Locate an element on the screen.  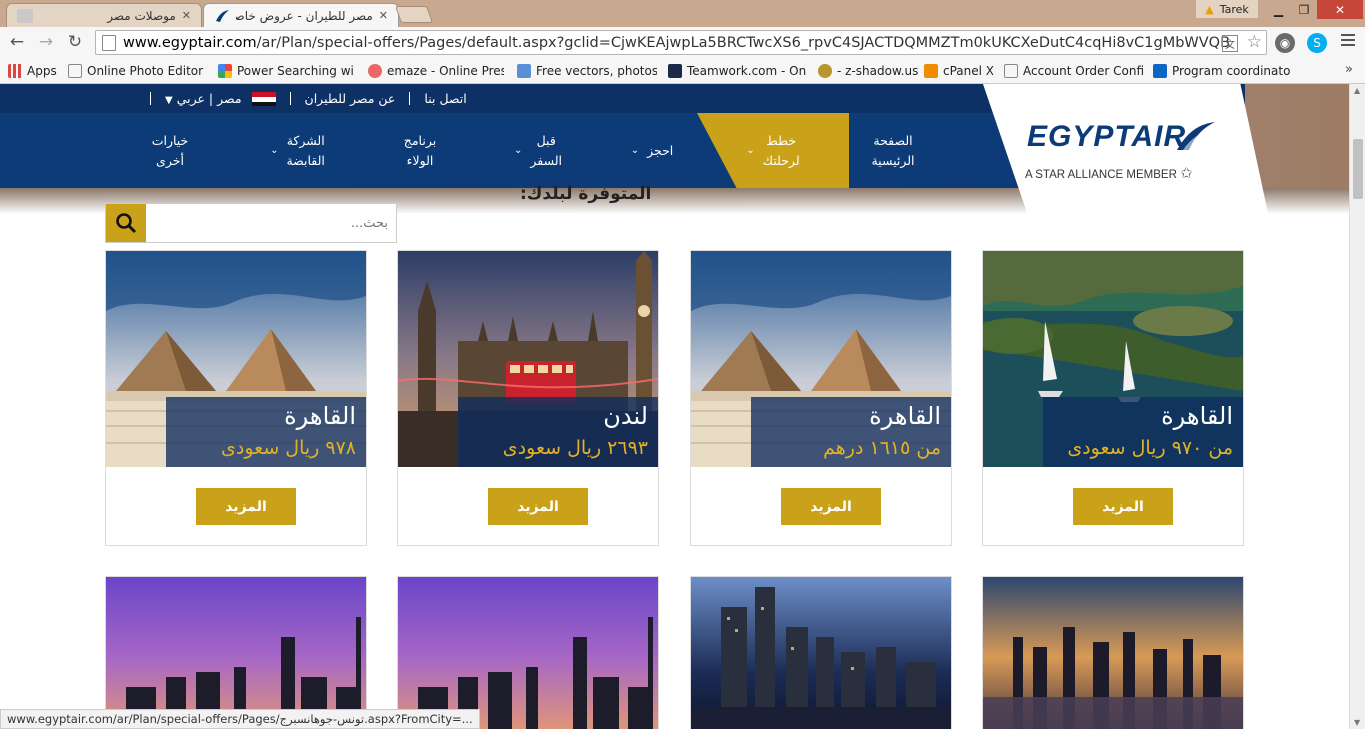
scroll-up-arrow-icon: ▲ is located at coordinates (1357, 90).